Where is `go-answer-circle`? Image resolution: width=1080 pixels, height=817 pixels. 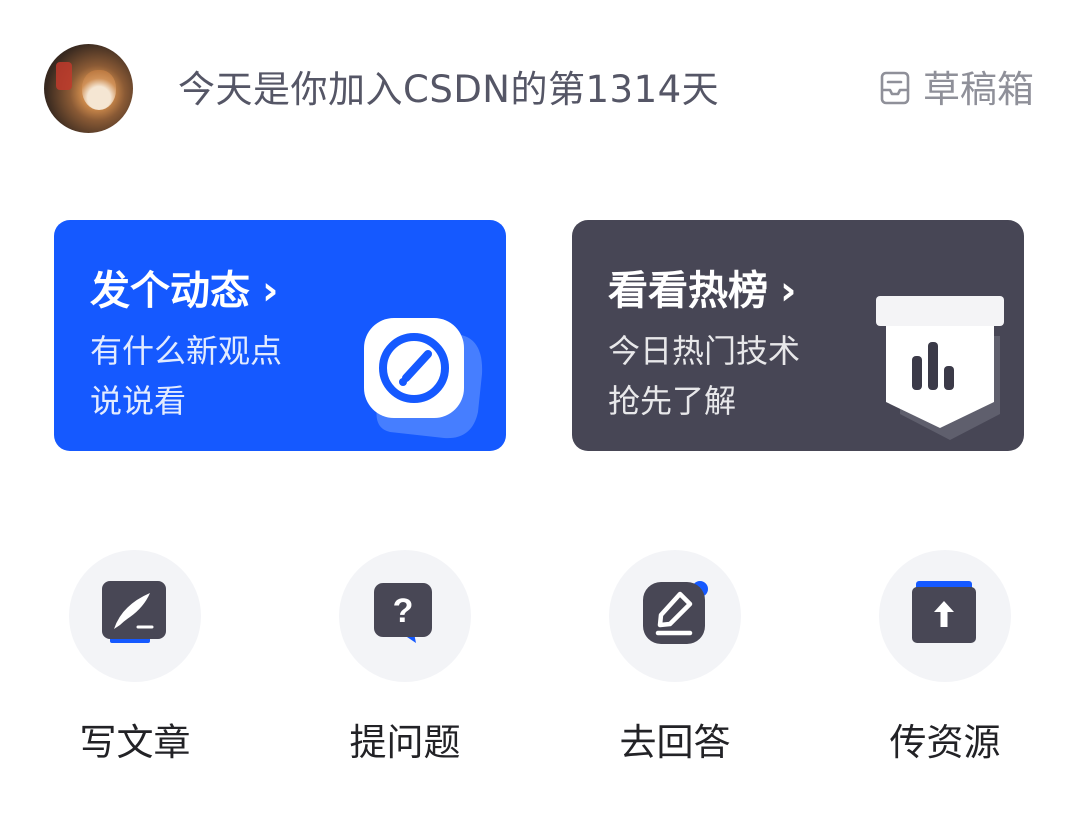
go-answer-circle is located at coordinates (675, 616).